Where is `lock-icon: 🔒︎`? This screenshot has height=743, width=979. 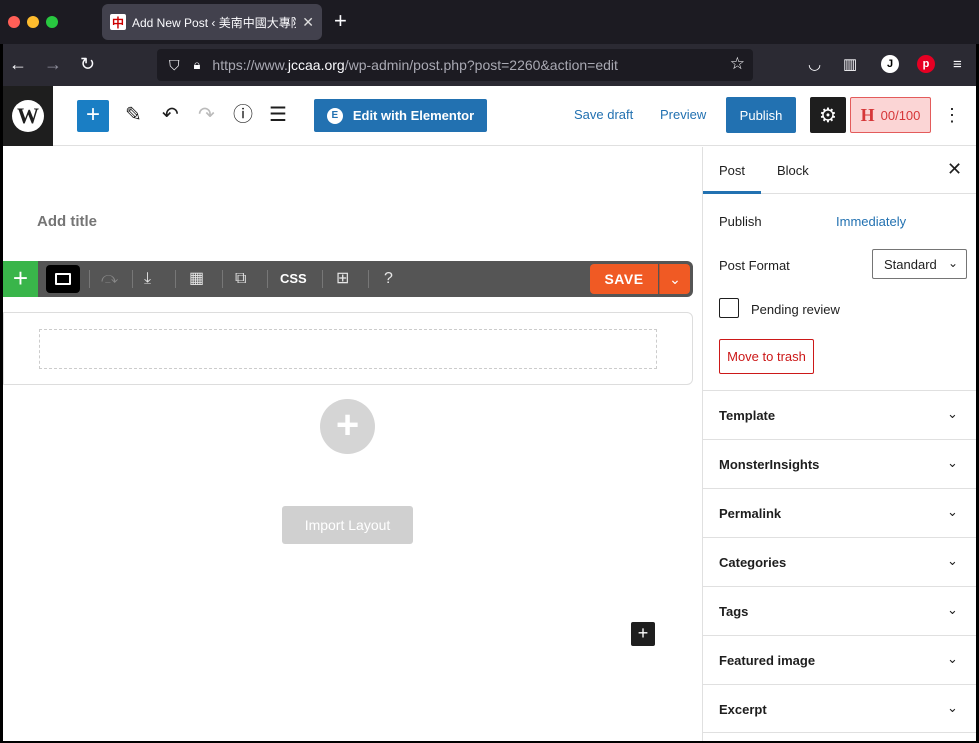 lock-icon: 🔒︎ is located at coordinates (197, 65).